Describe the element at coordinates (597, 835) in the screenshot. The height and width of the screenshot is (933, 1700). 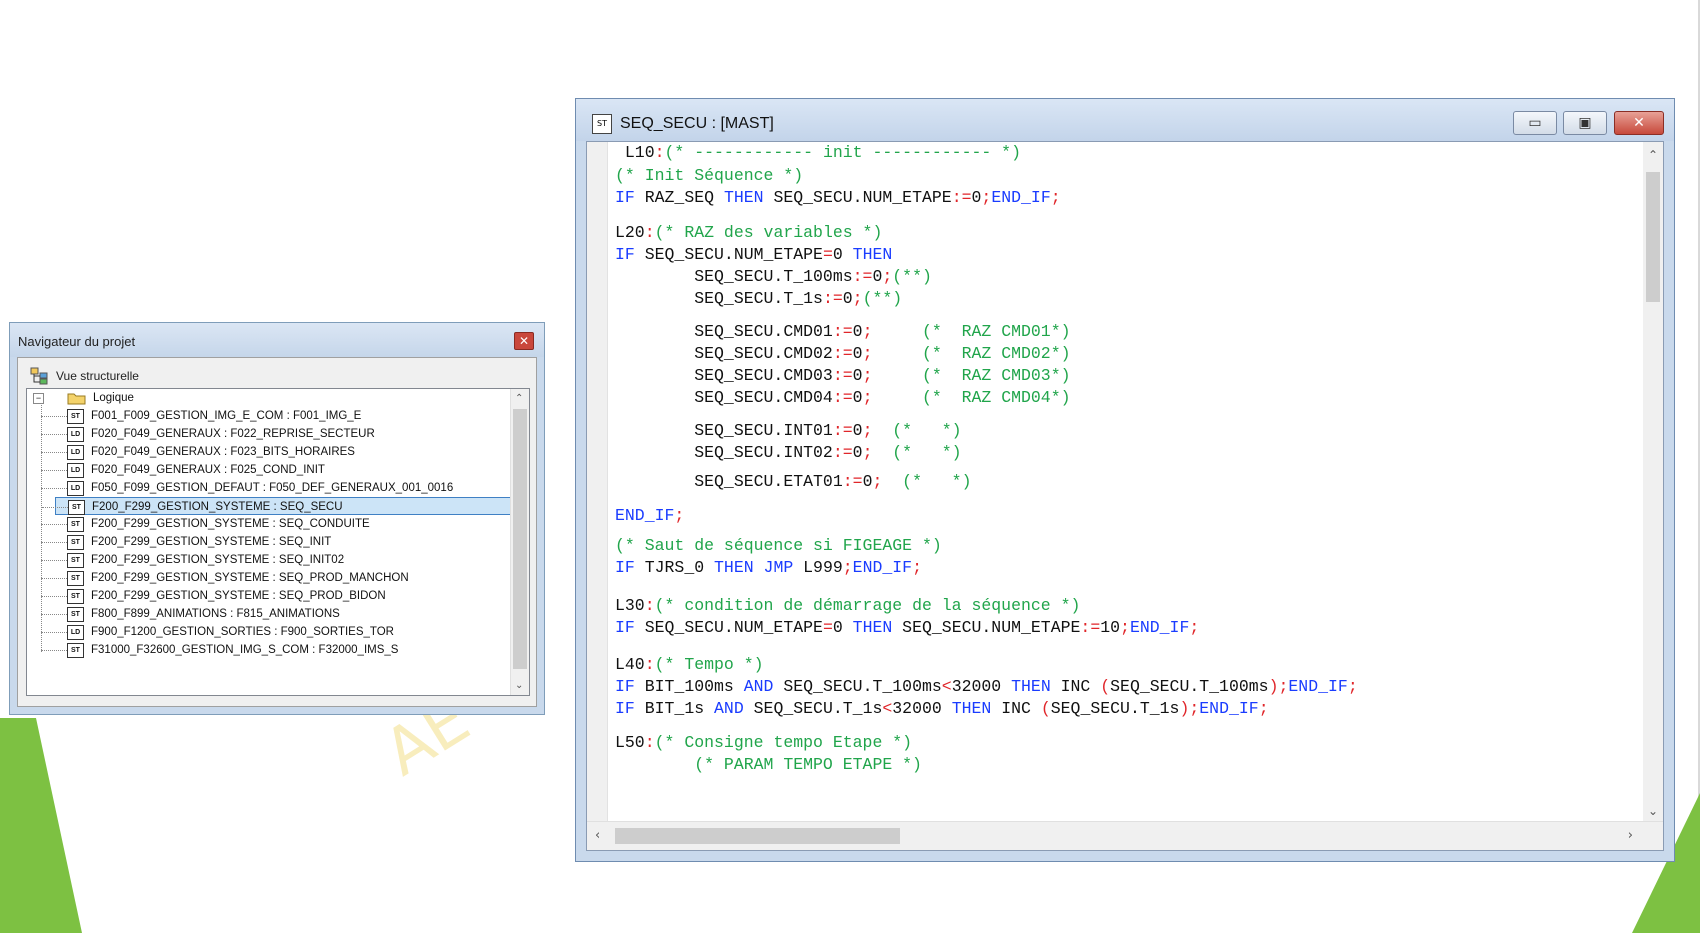
I see `scroll-left-icon: ‹` at that location.